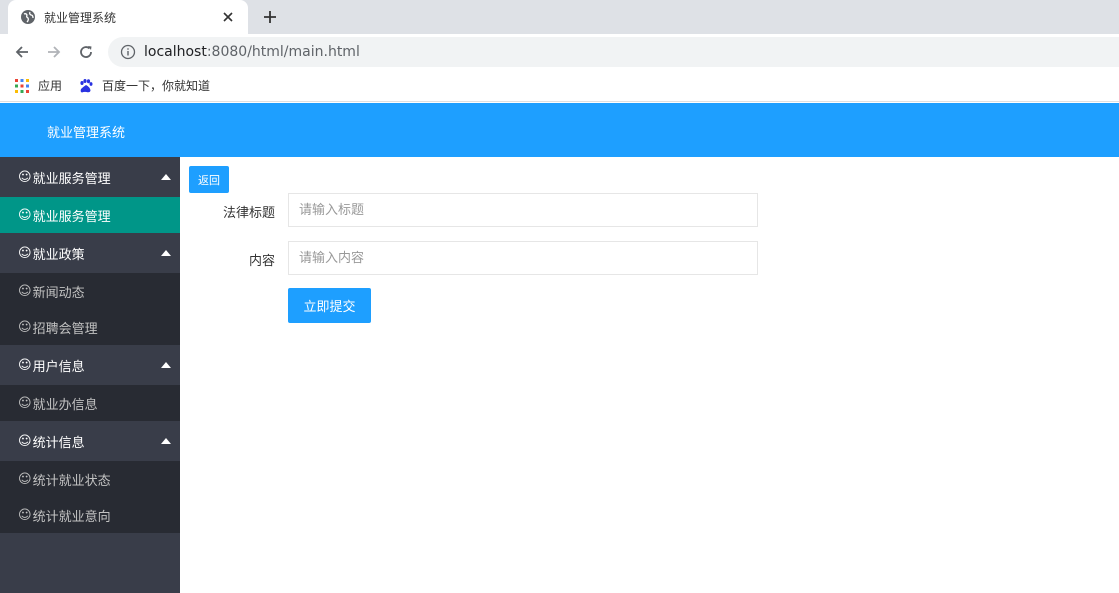 This screenshot has height=593, width=1119. I want to click on address-bar: localhost:8080/html/main.html, so click(613, 52).